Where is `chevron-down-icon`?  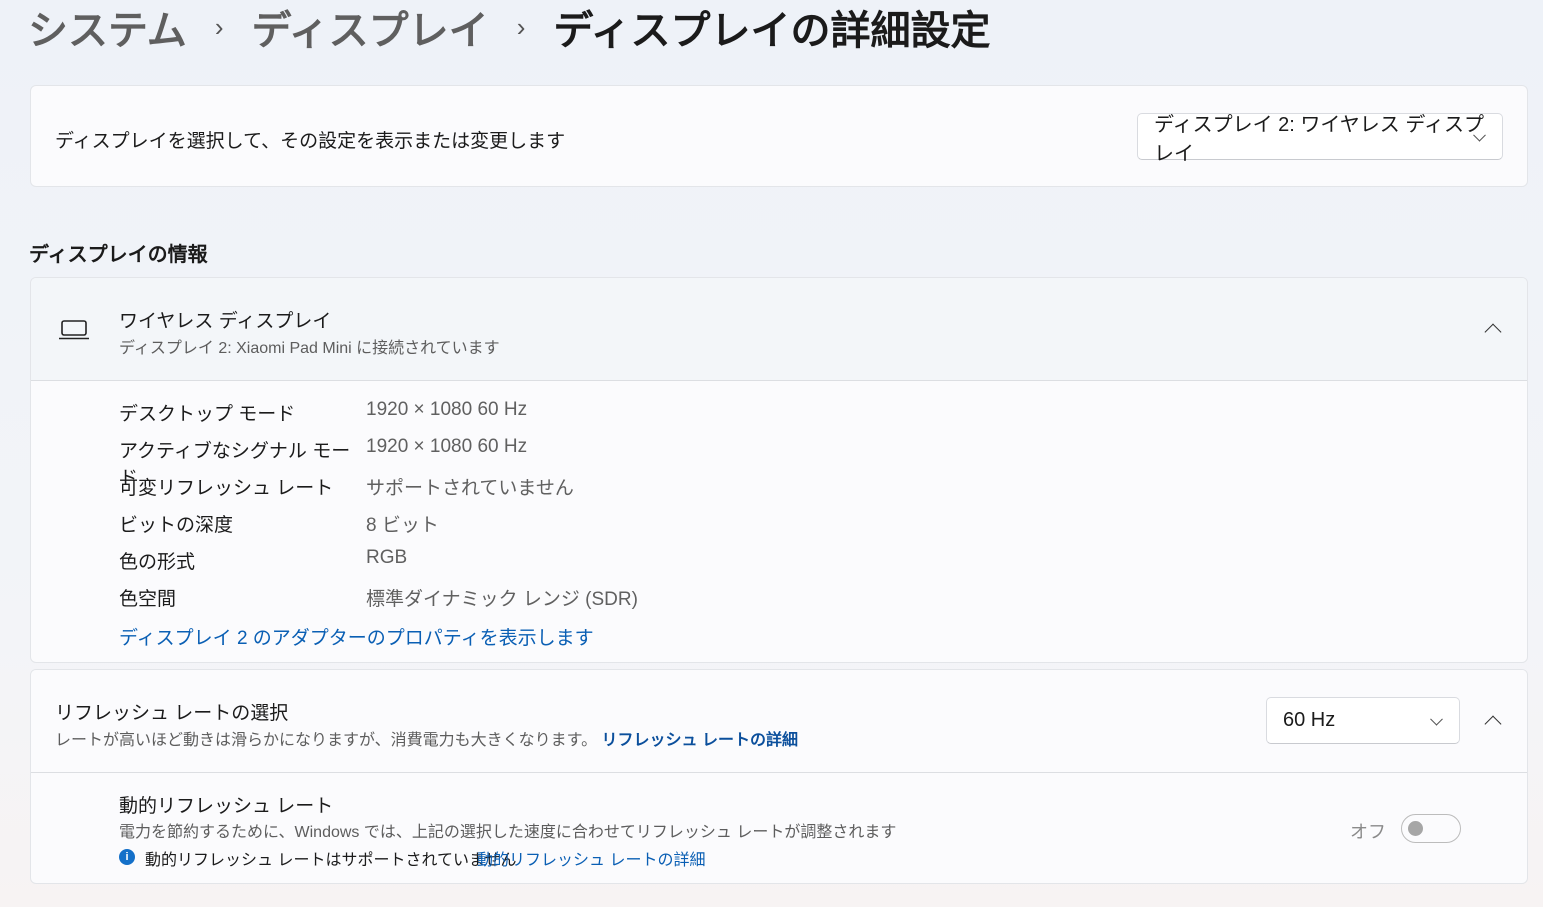
chevron-down-icon is located at coordinates (1436, 719).